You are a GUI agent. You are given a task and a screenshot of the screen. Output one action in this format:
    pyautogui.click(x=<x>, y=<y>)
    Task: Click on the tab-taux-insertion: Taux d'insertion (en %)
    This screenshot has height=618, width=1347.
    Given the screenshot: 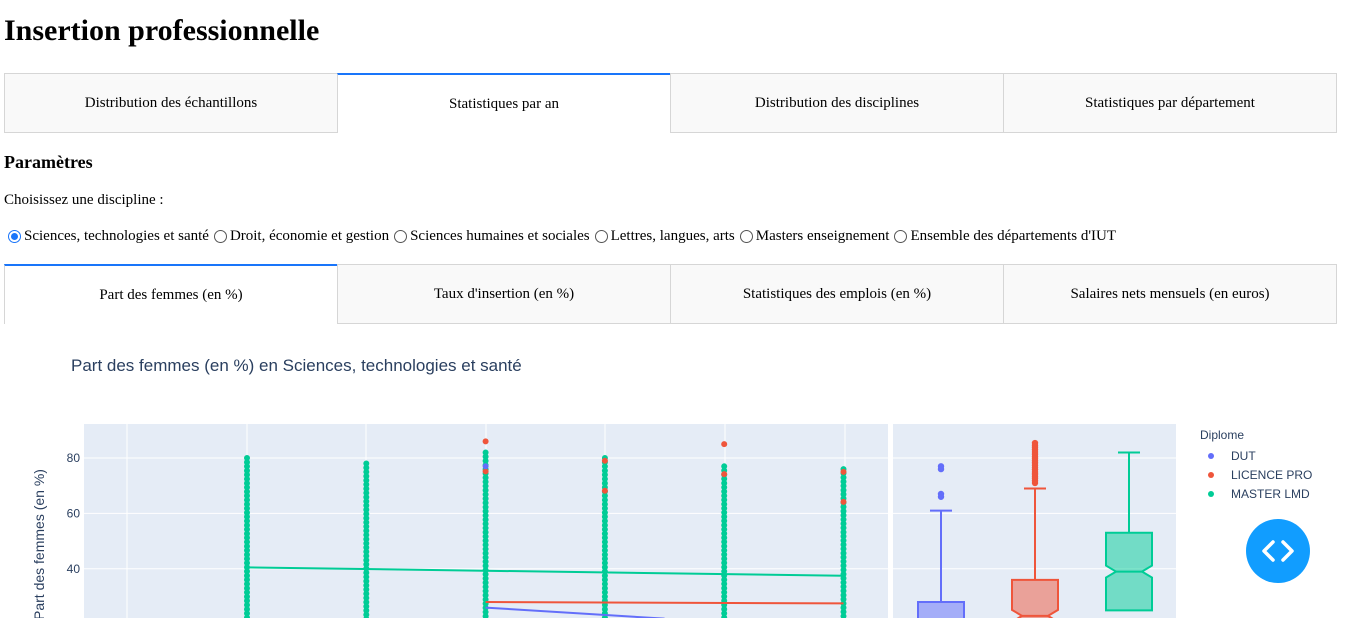 What is the action you would take?
    pyautogui.click(x=503, y=294)
    